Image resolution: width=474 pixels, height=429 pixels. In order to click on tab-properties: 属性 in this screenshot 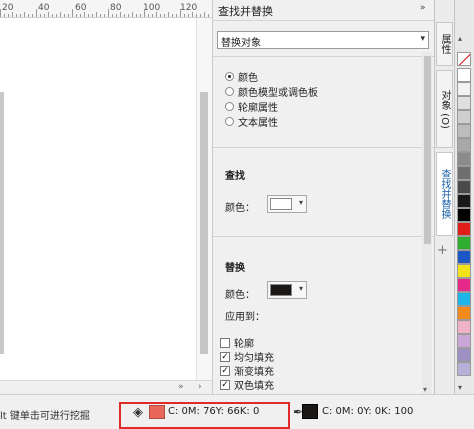, I will do `click(444, 44)`.